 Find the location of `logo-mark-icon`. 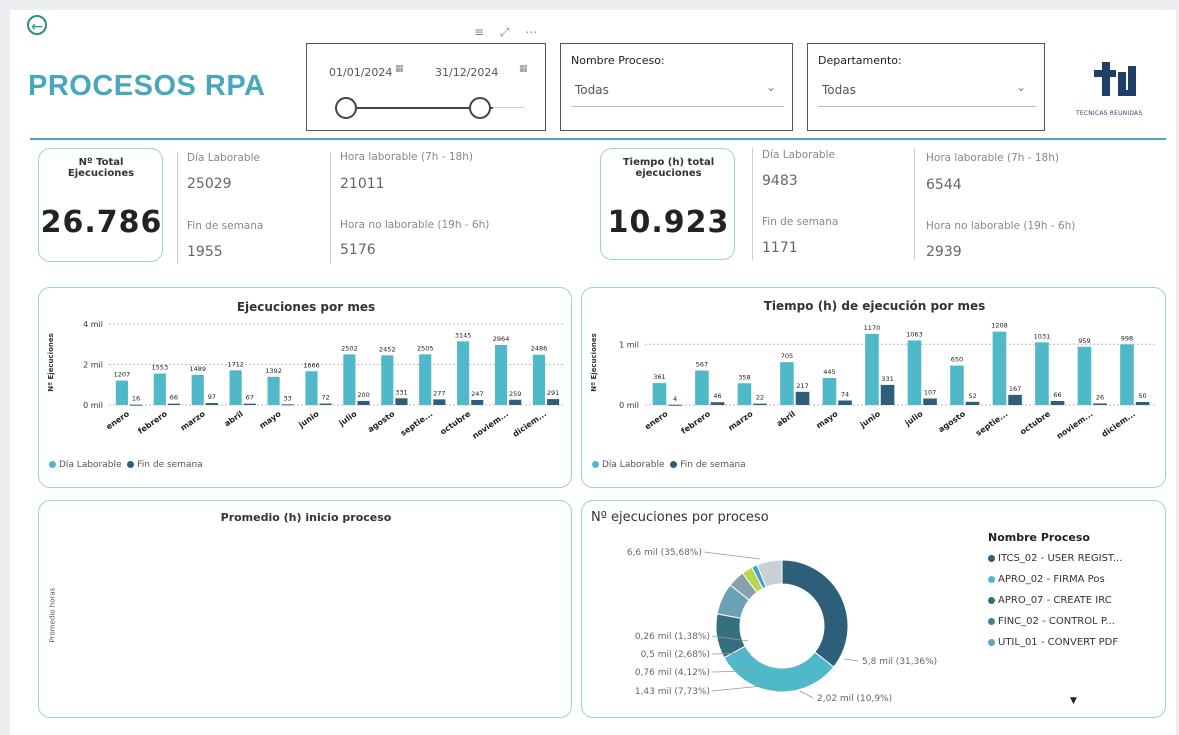

logo-mark-icon is located at coordinates (1115, 79).